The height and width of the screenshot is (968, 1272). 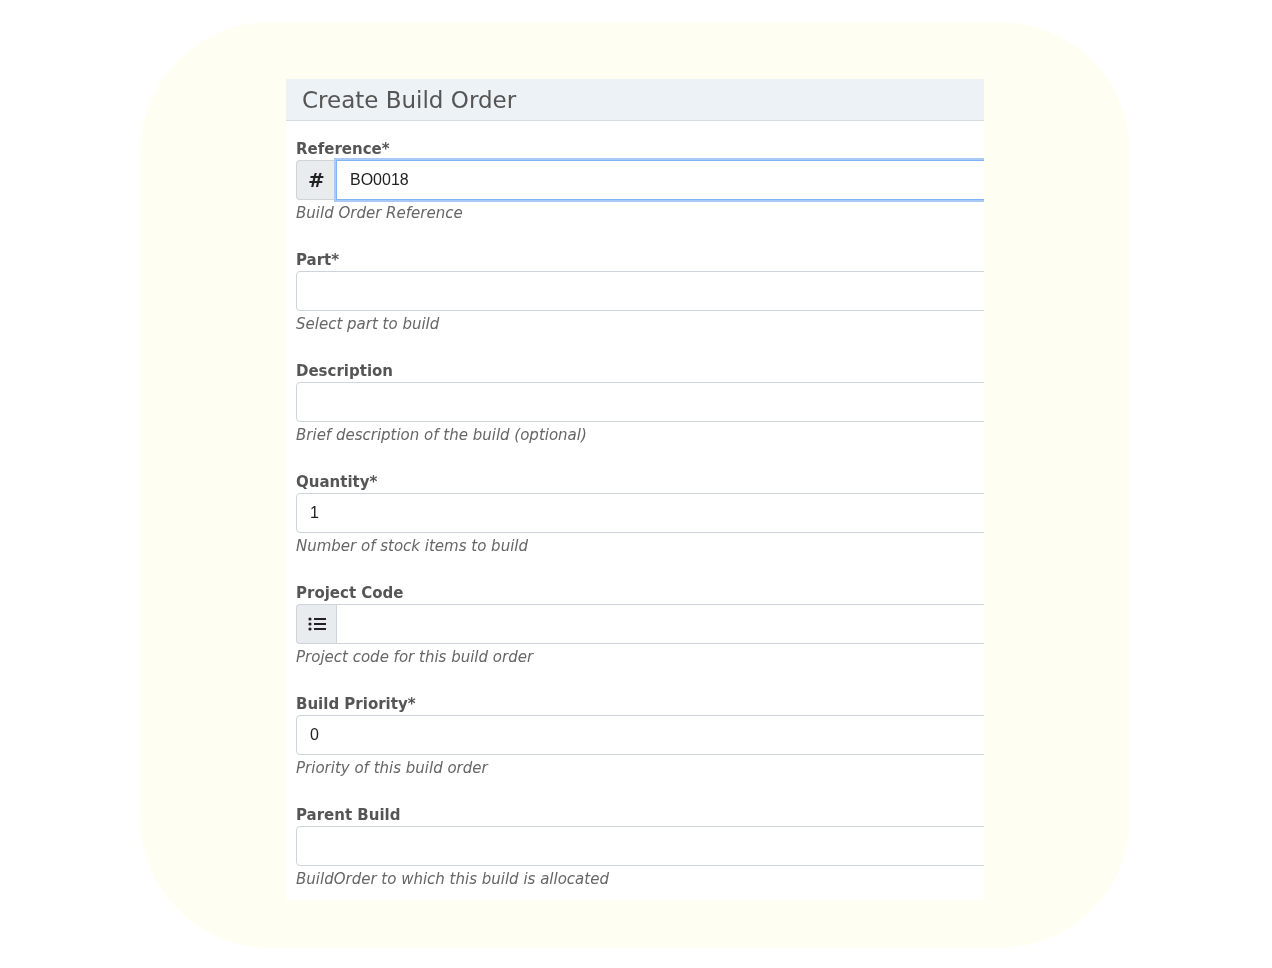 What do you see at coordinates (640, 735) in the screenshot?
I see `input-field: 0` at bounding box center [640, 735].